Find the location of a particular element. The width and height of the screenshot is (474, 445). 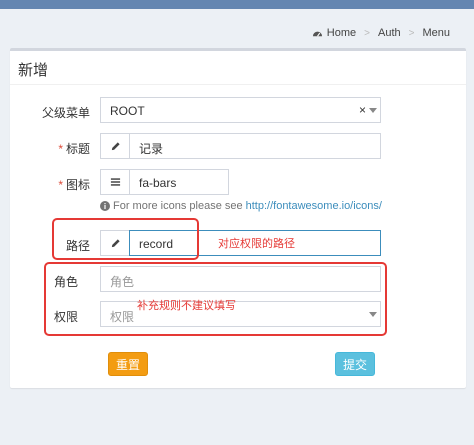

icon-addon is located at coordinates (115, 182).